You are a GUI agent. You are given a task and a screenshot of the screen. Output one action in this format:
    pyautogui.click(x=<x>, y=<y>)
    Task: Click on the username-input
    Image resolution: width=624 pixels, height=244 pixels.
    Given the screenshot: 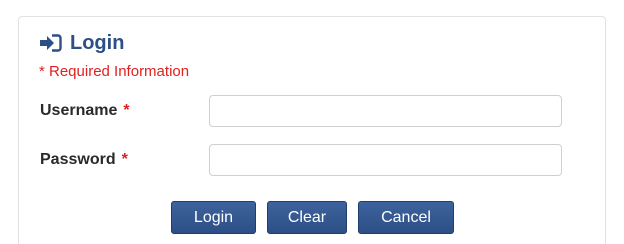 What is the action you would take?
    pyautogui.click(x=385, y=111)
    